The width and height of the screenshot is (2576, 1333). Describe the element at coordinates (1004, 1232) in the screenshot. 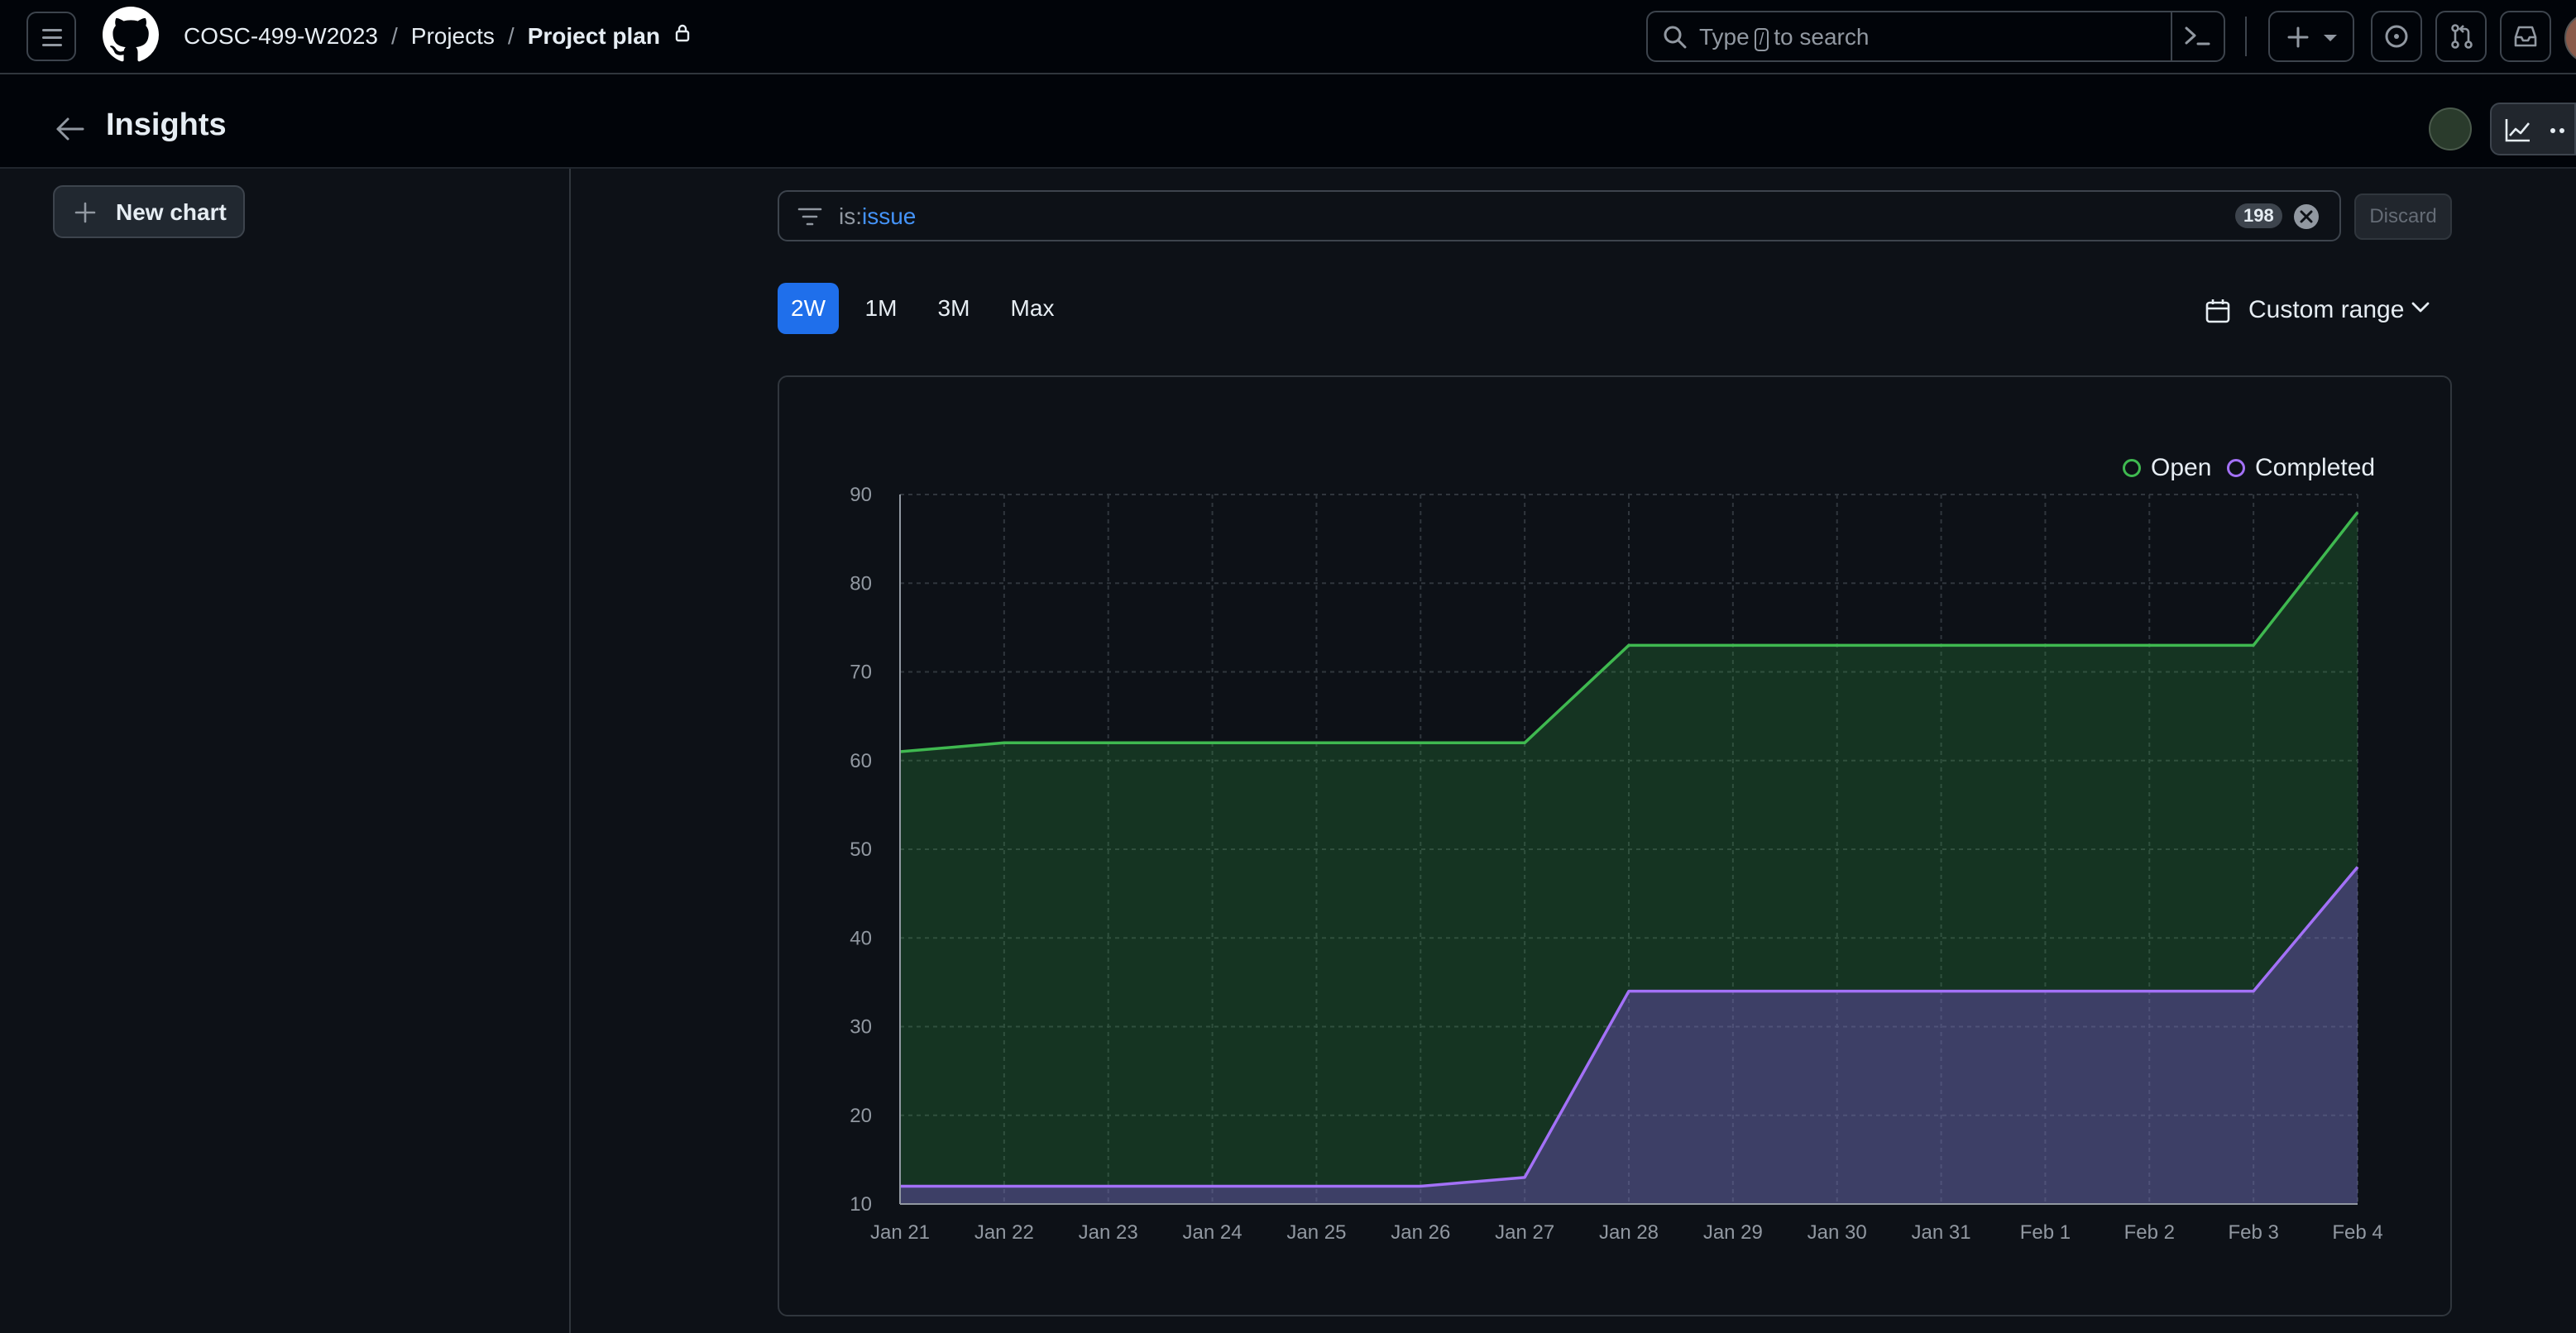

I see `x-tick-label: Jan 22` at that location.